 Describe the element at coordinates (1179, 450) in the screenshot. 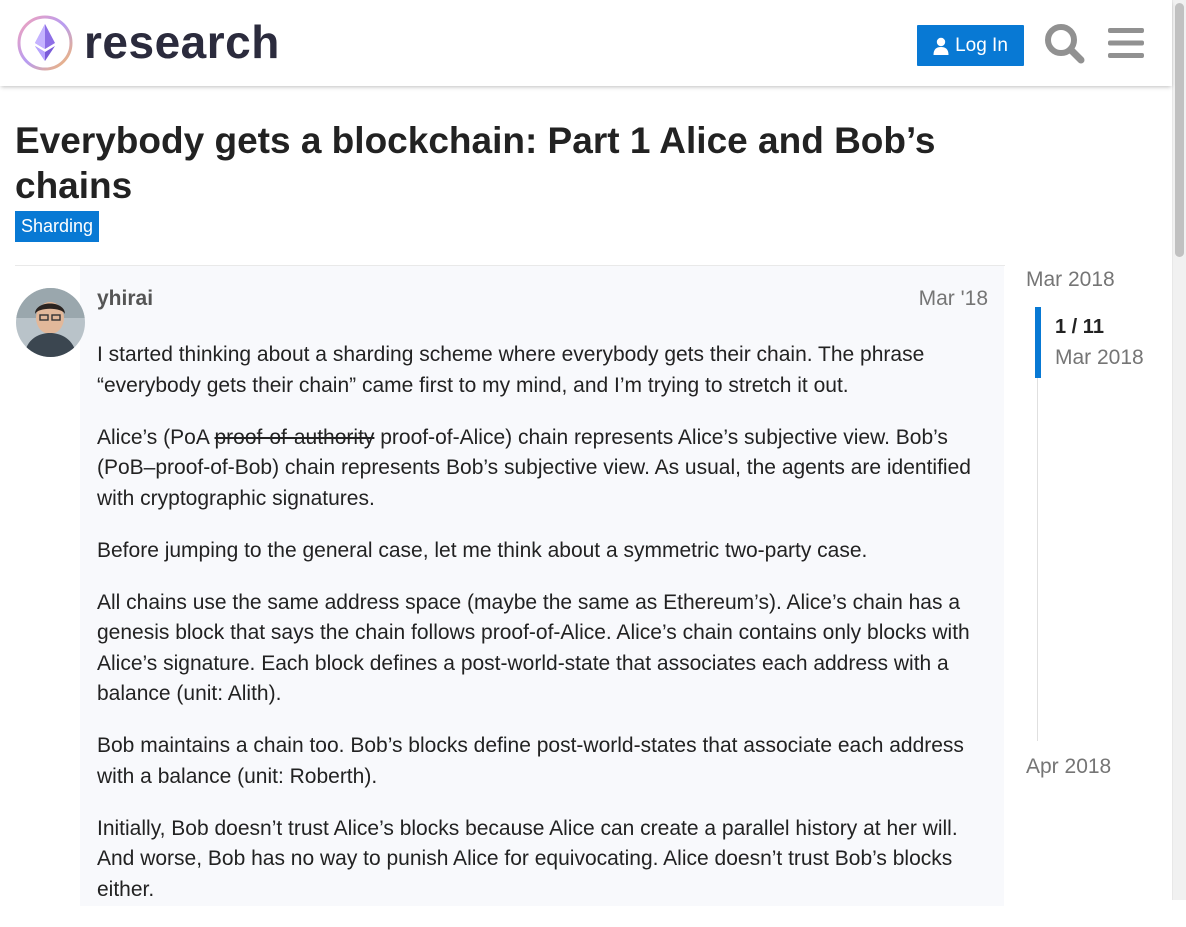

I see `page-scrollbar` at that location.